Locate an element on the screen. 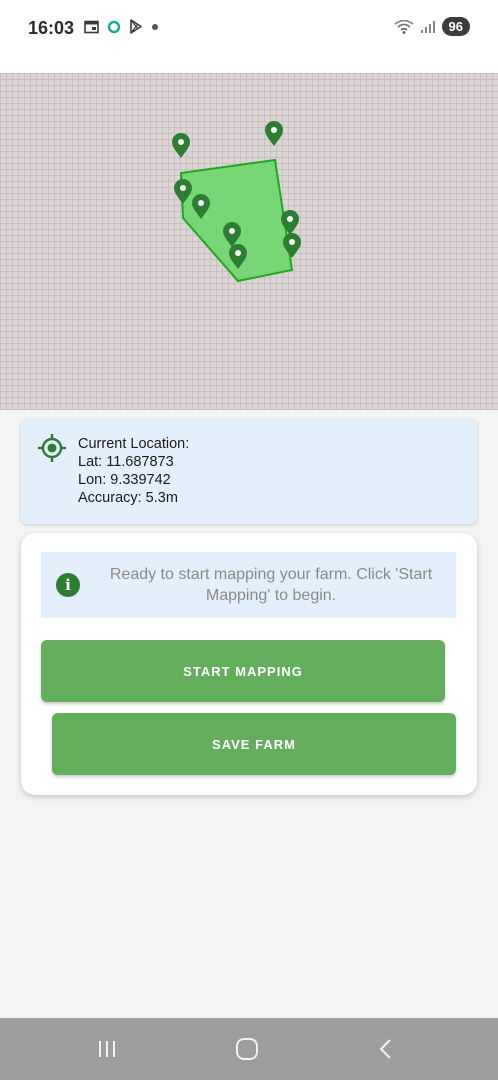 The height and width of the screenshot is (1080, 498). home-icon is located at coordinates (247, 1049).